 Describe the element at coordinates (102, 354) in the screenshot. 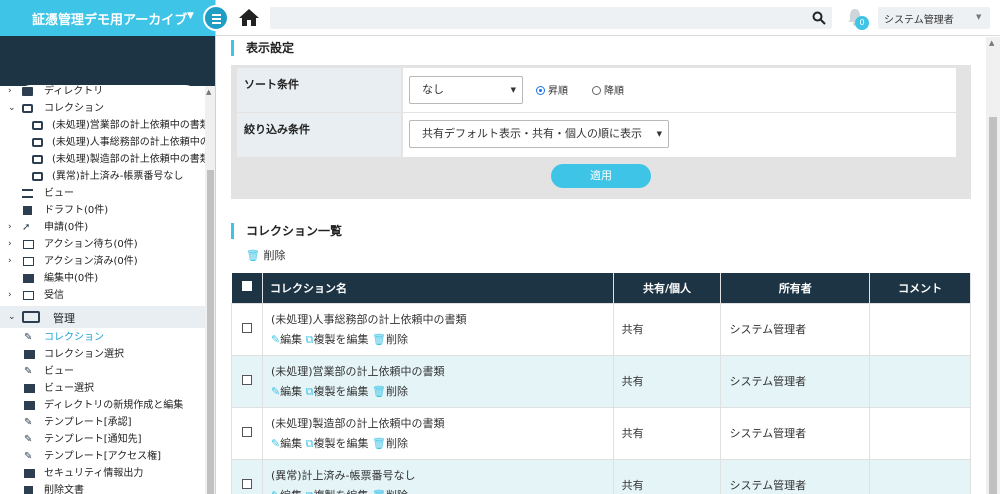

I see `tree-item-admin-collection-select: コレクション選択` at that location.